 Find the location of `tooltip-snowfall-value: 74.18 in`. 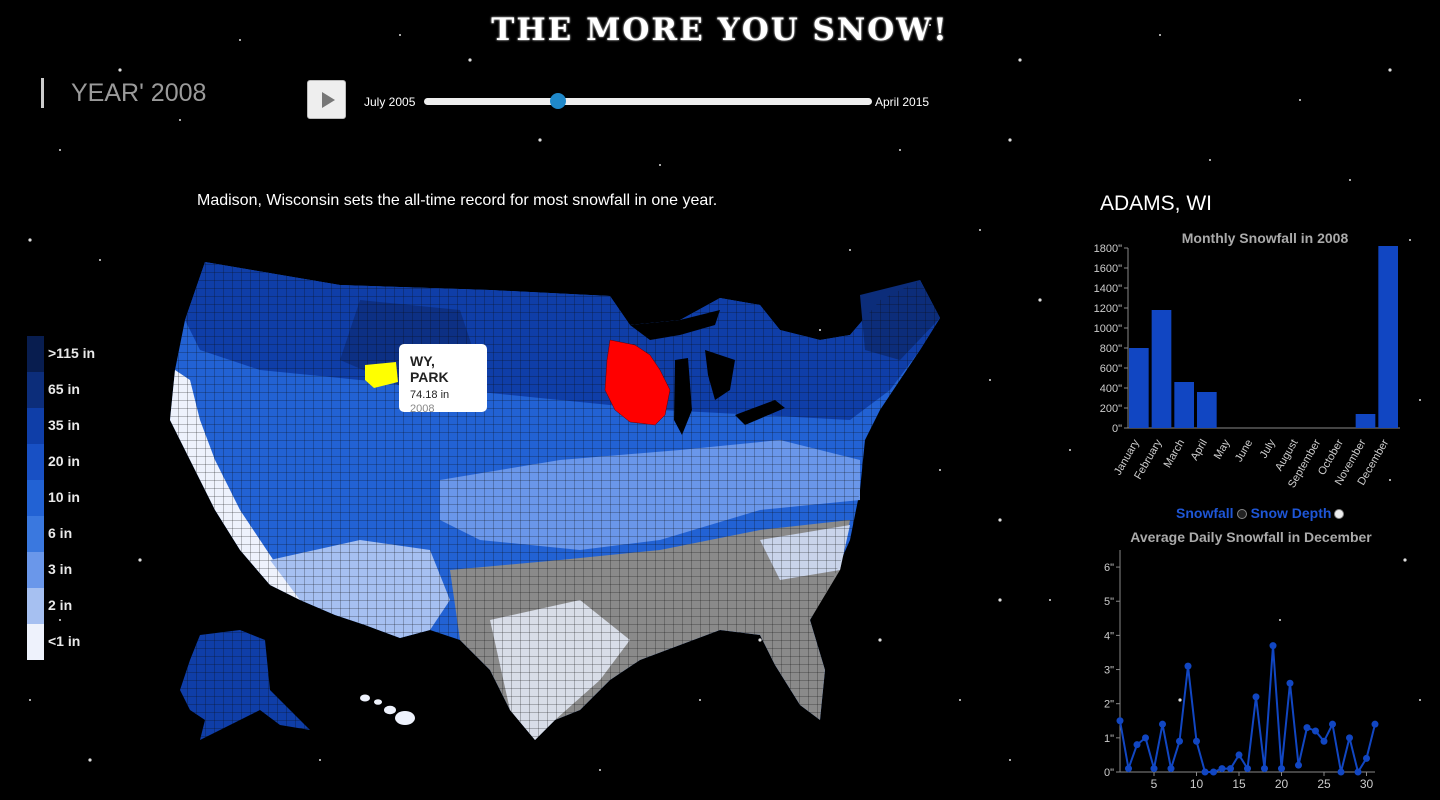

tooltip-snowfall-value: 74.18 in is located at coordinates (430, 395).